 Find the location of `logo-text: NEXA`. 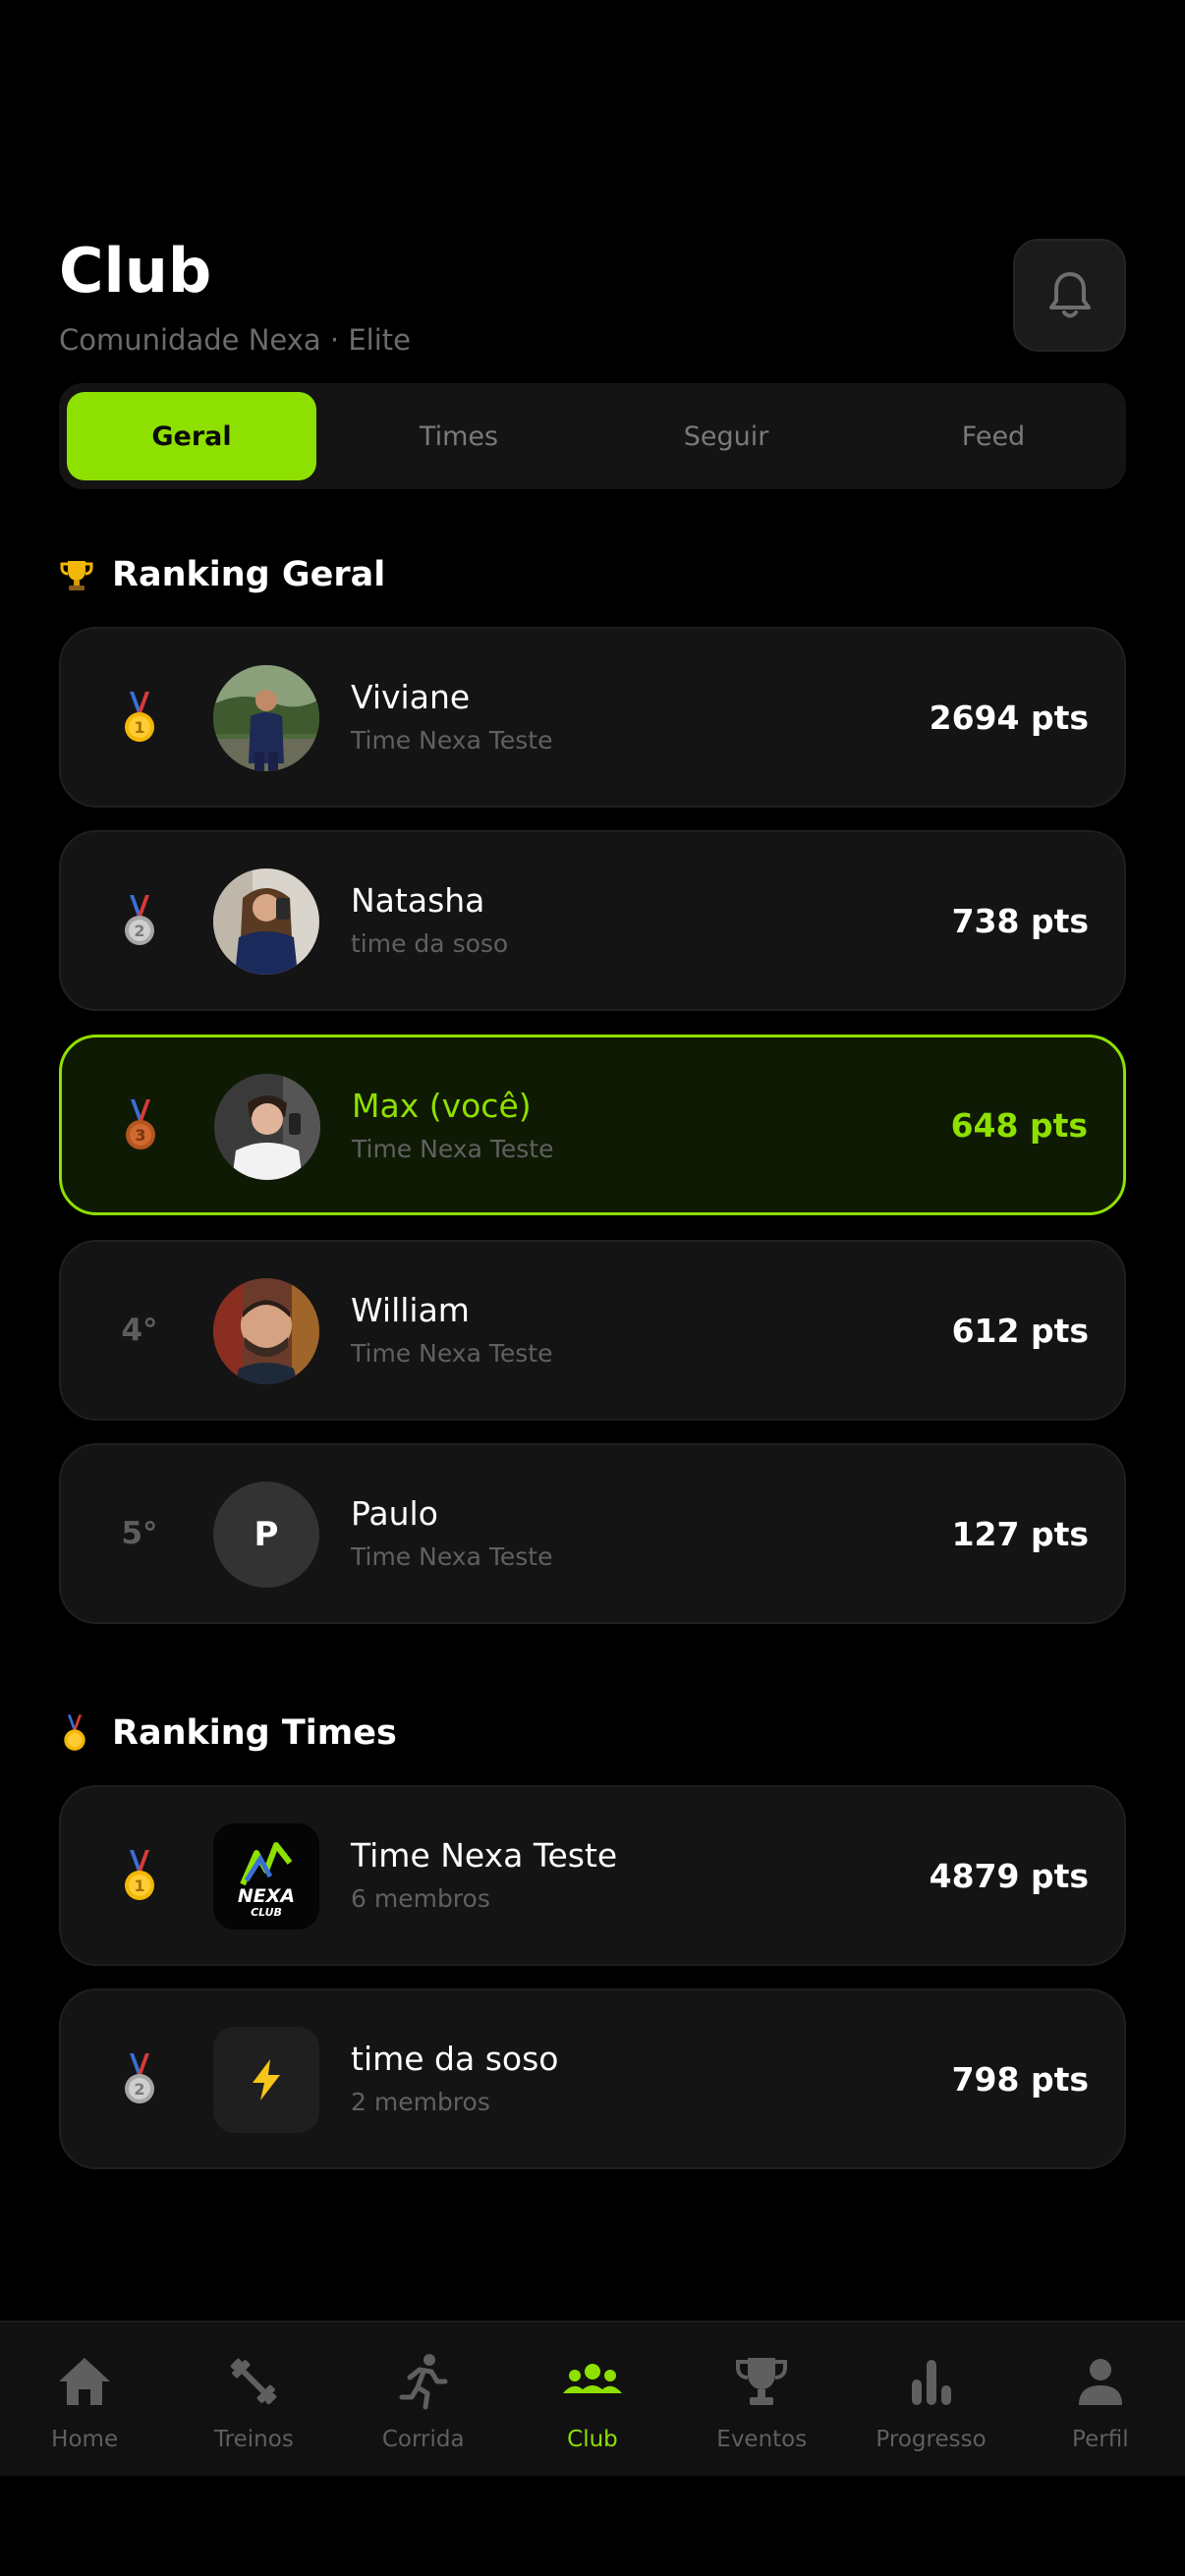

logo-text: NEXA is located at coordinates (266, 1896).